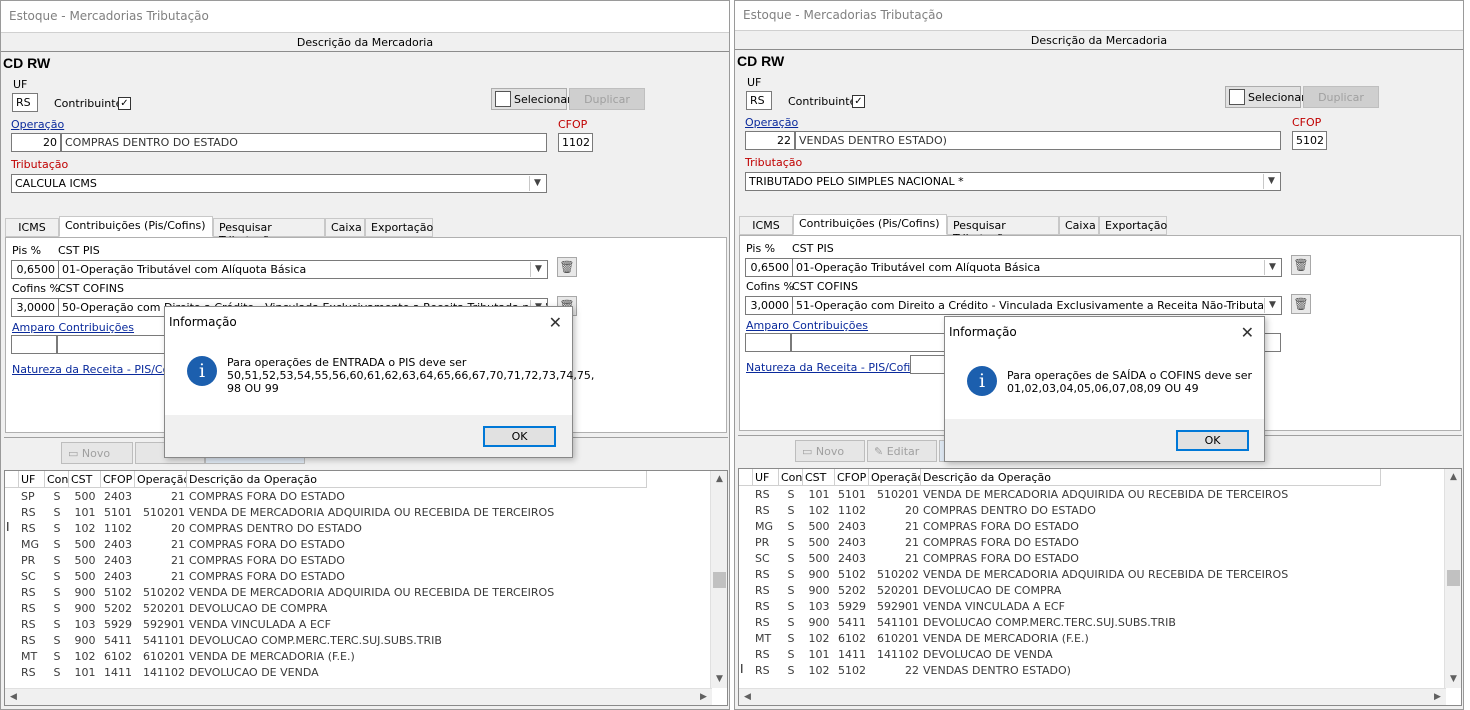 This screenshot has width=1470, height=710. Describe the element at coordinates (902, 451) in the screenshot. I see `editar-button: ✎ Editar` at that location.